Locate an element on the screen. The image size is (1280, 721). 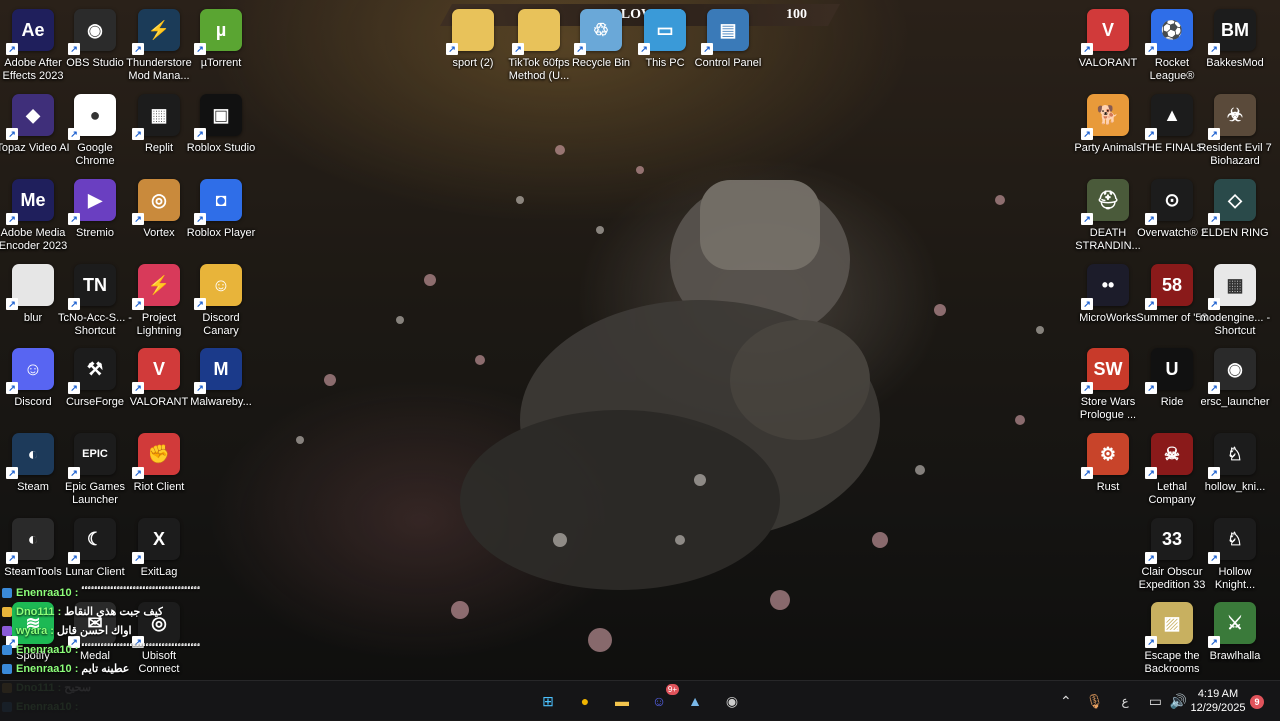
exitlag-icon: X ↗ is located at coordinates (156, 541).